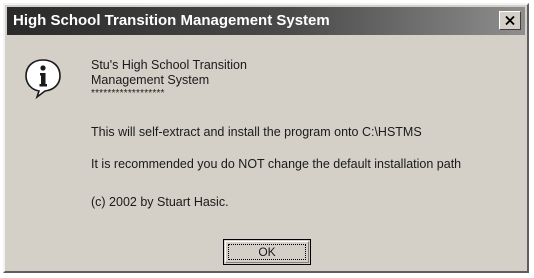 This screenshot has height=278, width=534. I want to click on ok-button-label: OK, so click(267, 252).